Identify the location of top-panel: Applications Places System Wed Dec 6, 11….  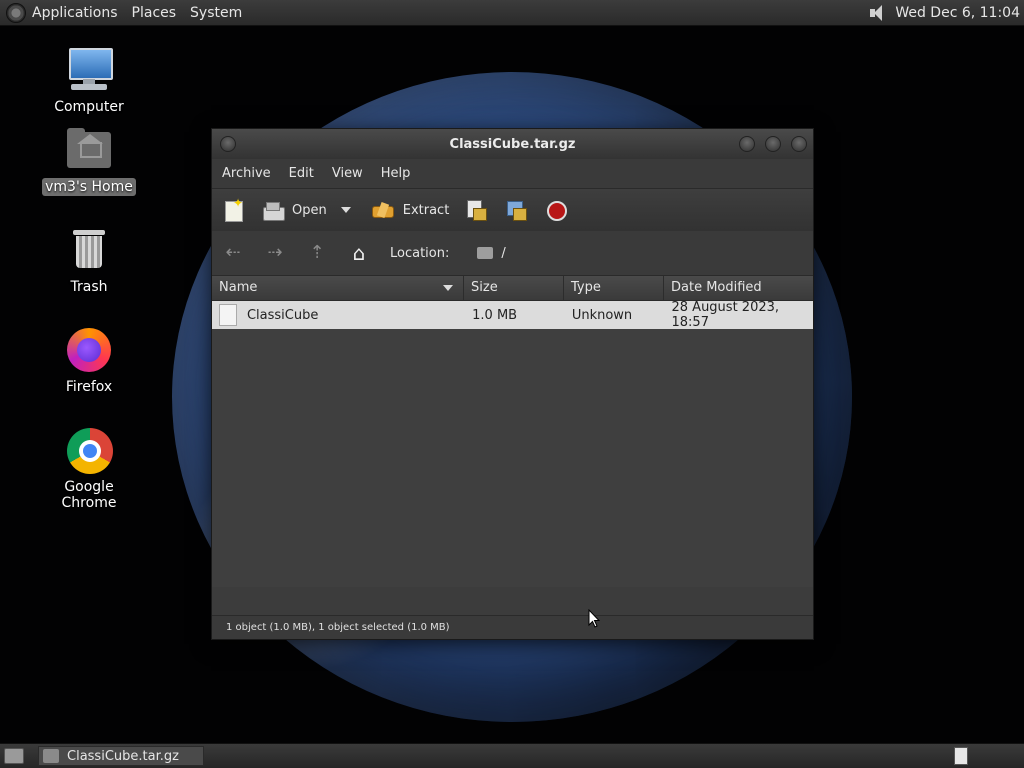
(512, 13).